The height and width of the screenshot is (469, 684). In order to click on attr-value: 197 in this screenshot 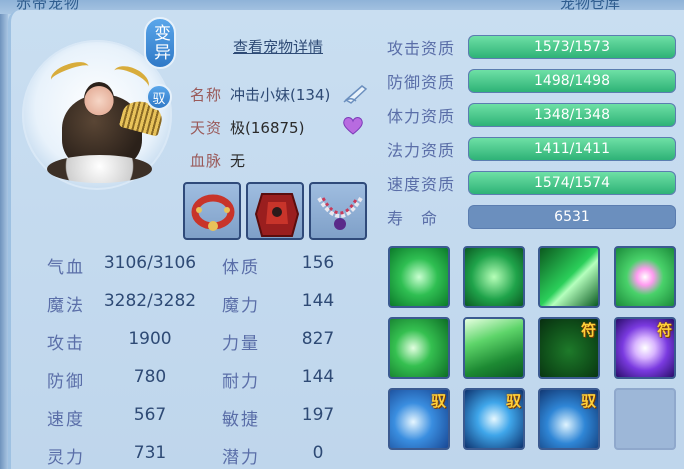, I will do `click(318, 415)`.